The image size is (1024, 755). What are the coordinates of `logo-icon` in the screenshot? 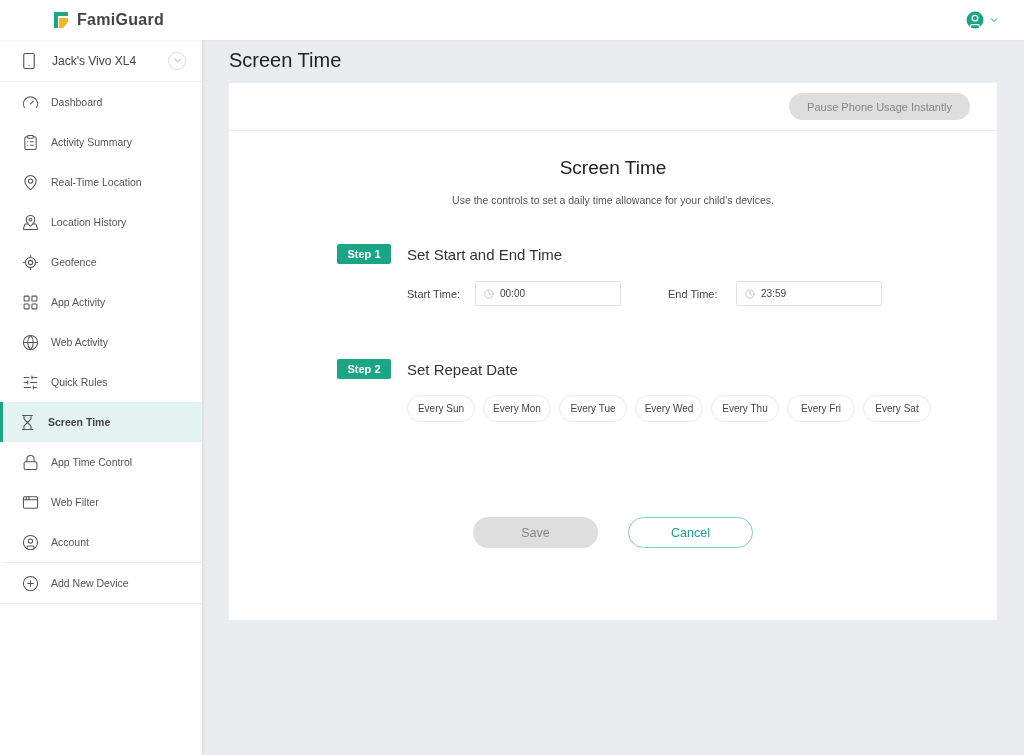 It's located at (61, 20).